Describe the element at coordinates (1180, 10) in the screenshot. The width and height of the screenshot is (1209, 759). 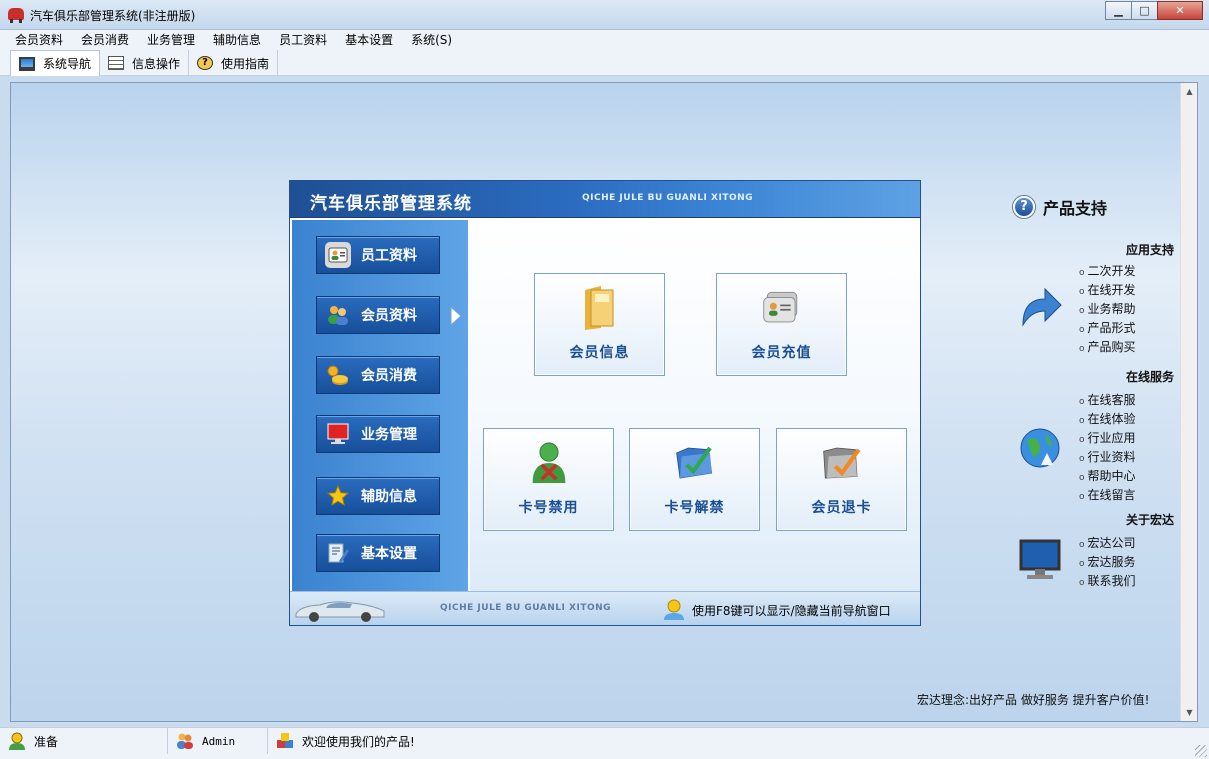
I see `close-button: ✕` at that location.